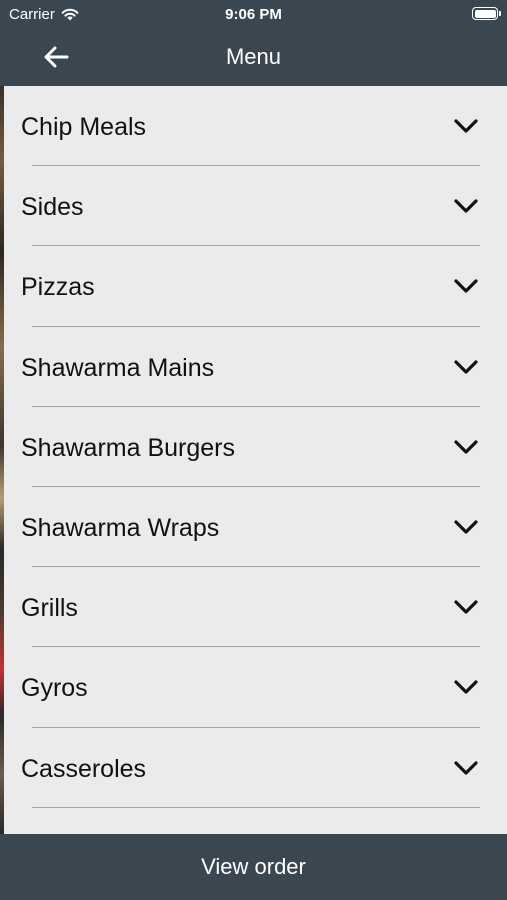 The image size is (507, 900). I want to click on view-order-button: View order, so click(253, 867).